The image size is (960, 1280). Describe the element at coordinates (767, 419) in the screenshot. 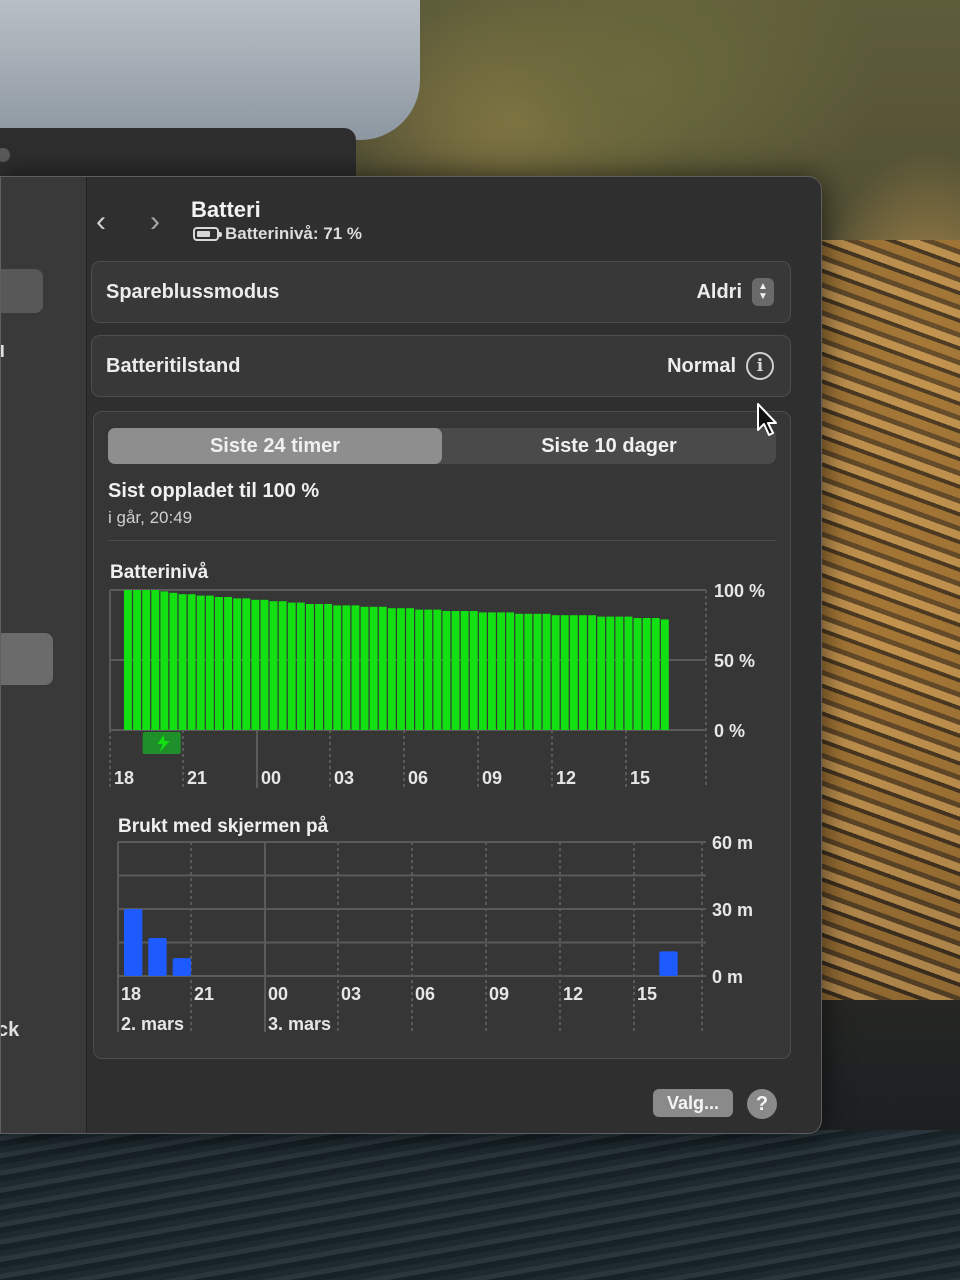

I see `mouse-pointer-icon` at that location.